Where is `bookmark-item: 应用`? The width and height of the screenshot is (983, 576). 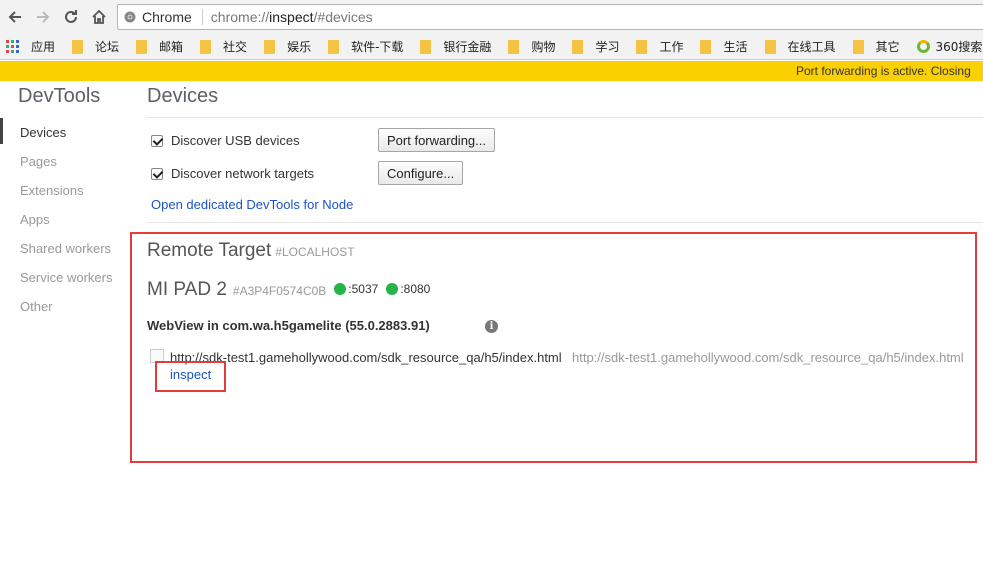 bookmark-item: 应用 is located at coordinates (30, 46).